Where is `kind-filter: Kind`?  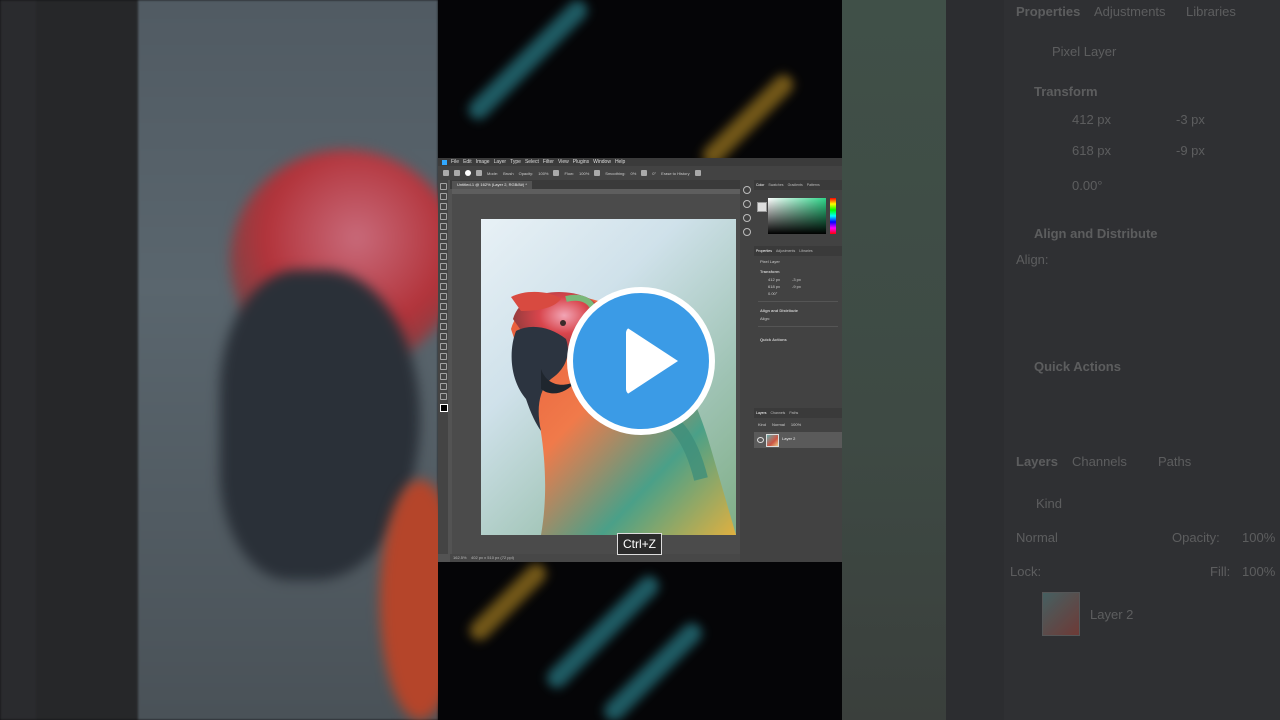
kind-filter: Kind is located at coordinates (762, 424).